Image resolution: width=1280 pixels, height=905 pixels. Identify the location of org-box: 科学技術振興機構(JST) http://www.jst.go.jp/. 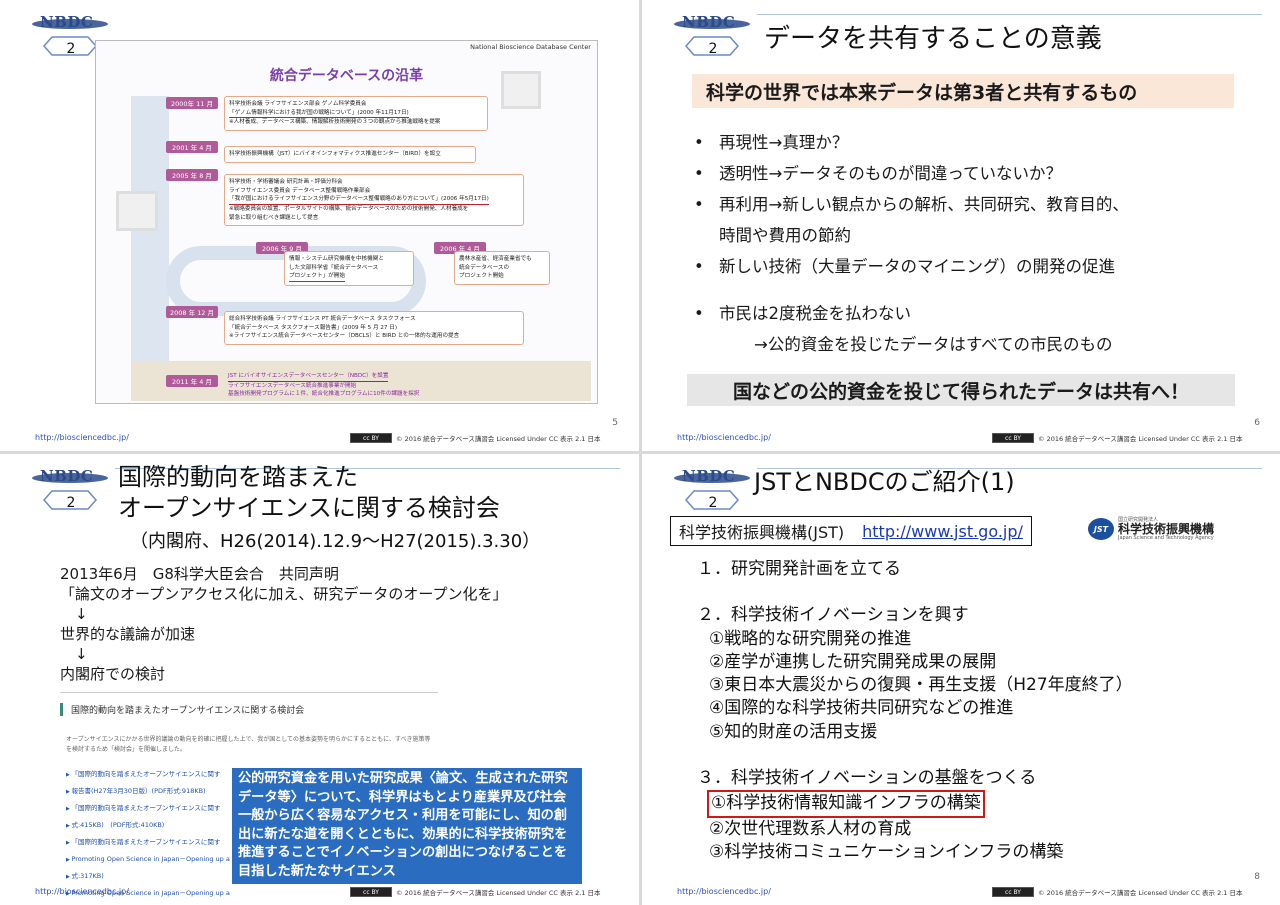
(851, 531).